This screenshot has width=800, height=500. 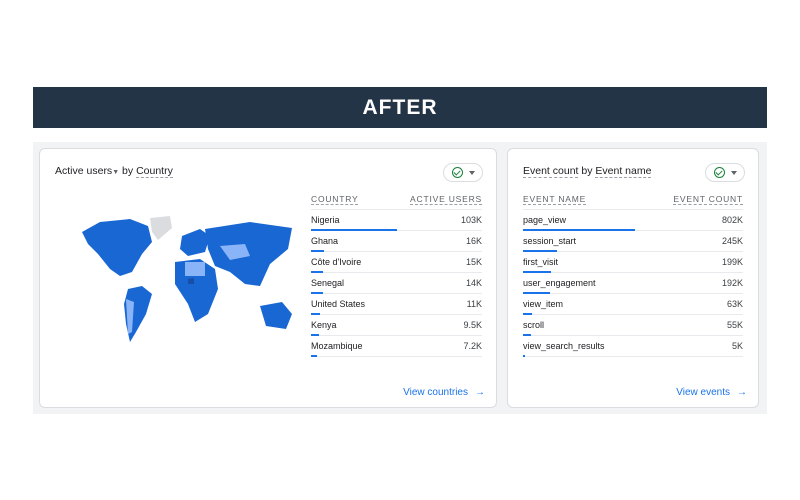 I want to click on view-countries-link: View countries →, so click(x=444, y=392).